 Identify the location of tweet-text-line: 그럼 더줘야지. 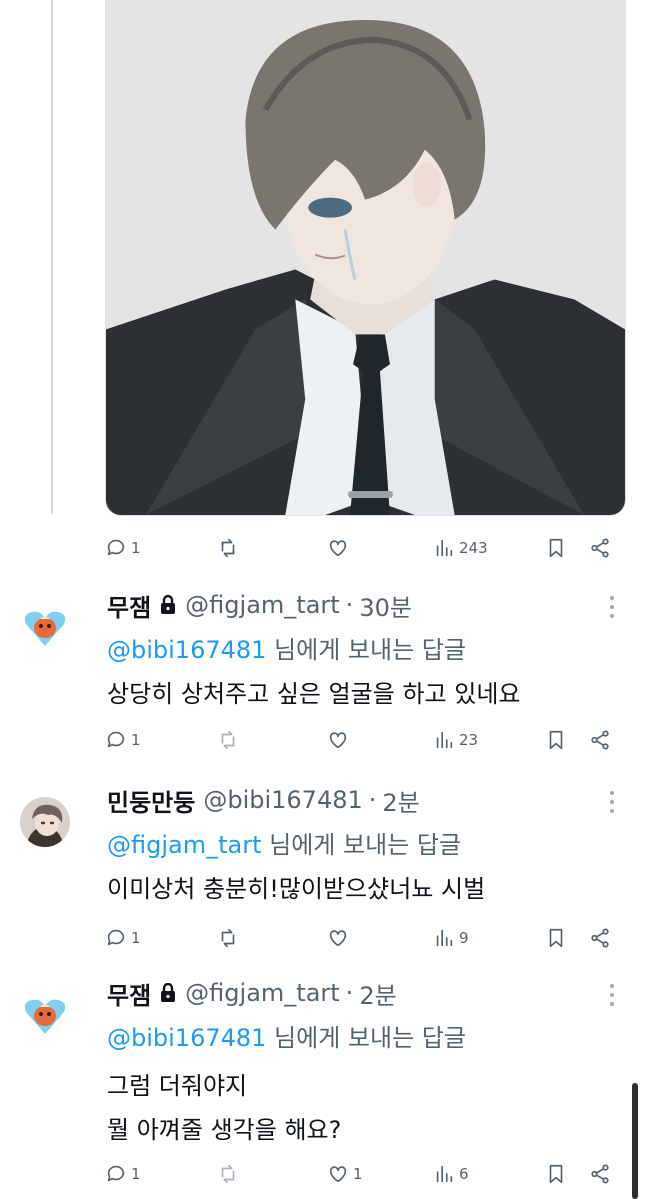
(177, 1086).